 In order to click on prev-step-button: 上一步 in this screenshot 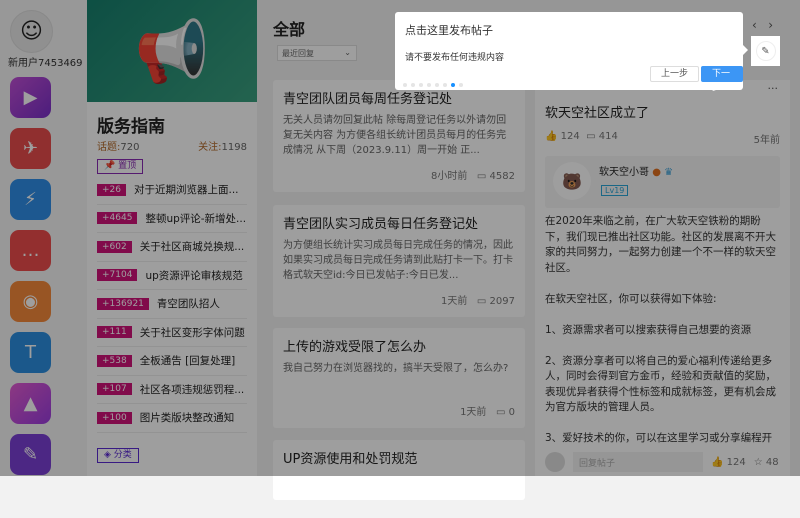, I will do `click(675, 74)`.